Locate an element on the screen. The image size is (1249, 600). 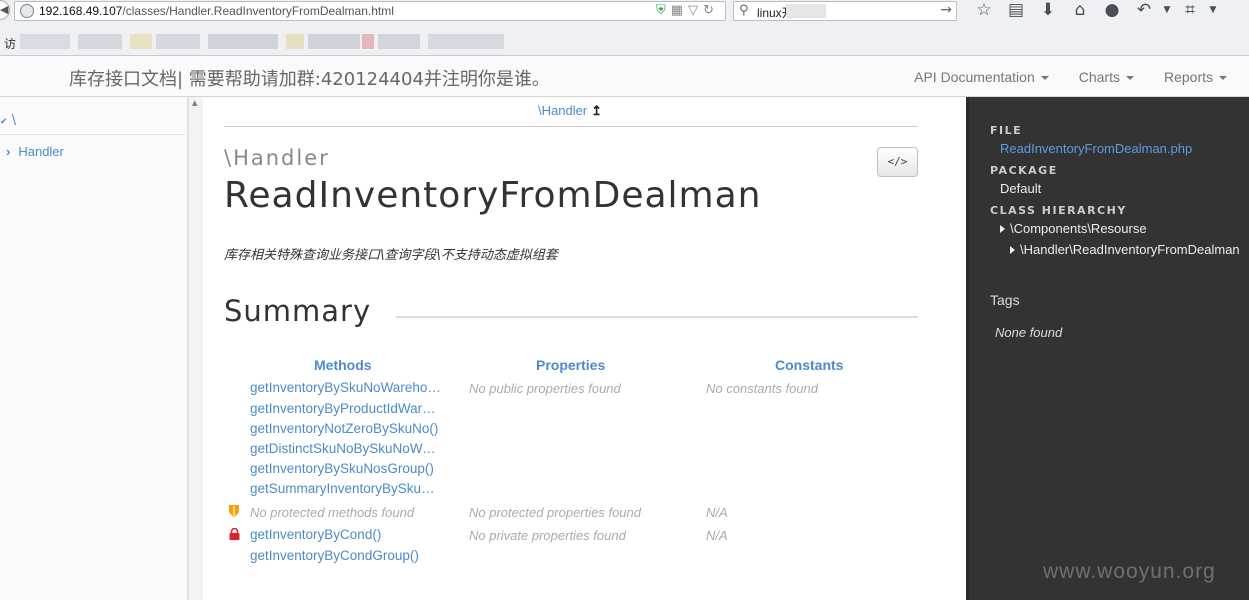
address-bar-icons: ⛨▦▽↻ is located at coordinates (687, 10).